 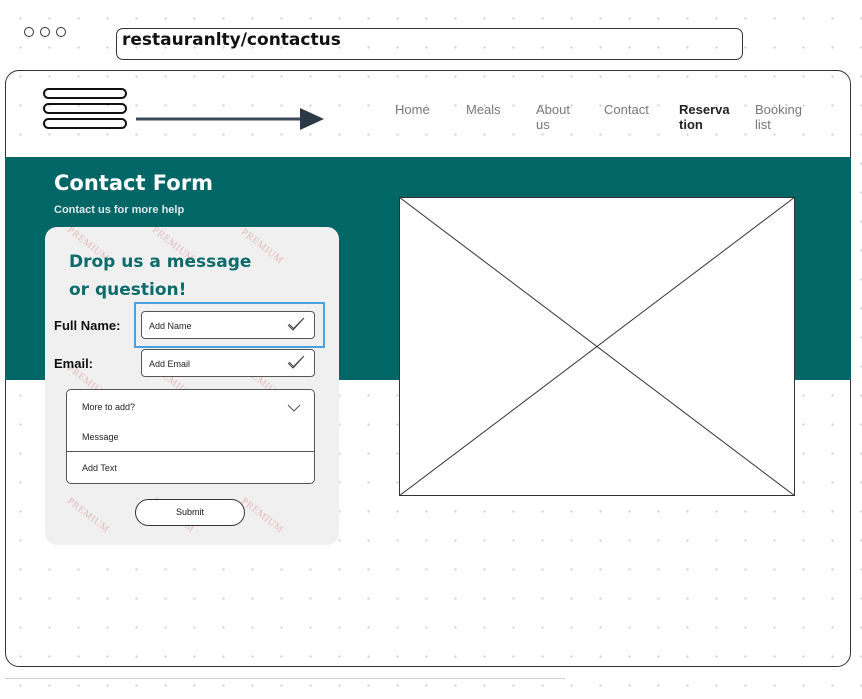 What do you see at coordinates (229, 325) in the screenshot?
I see `focus-ring` at bounding box center [229, 325].